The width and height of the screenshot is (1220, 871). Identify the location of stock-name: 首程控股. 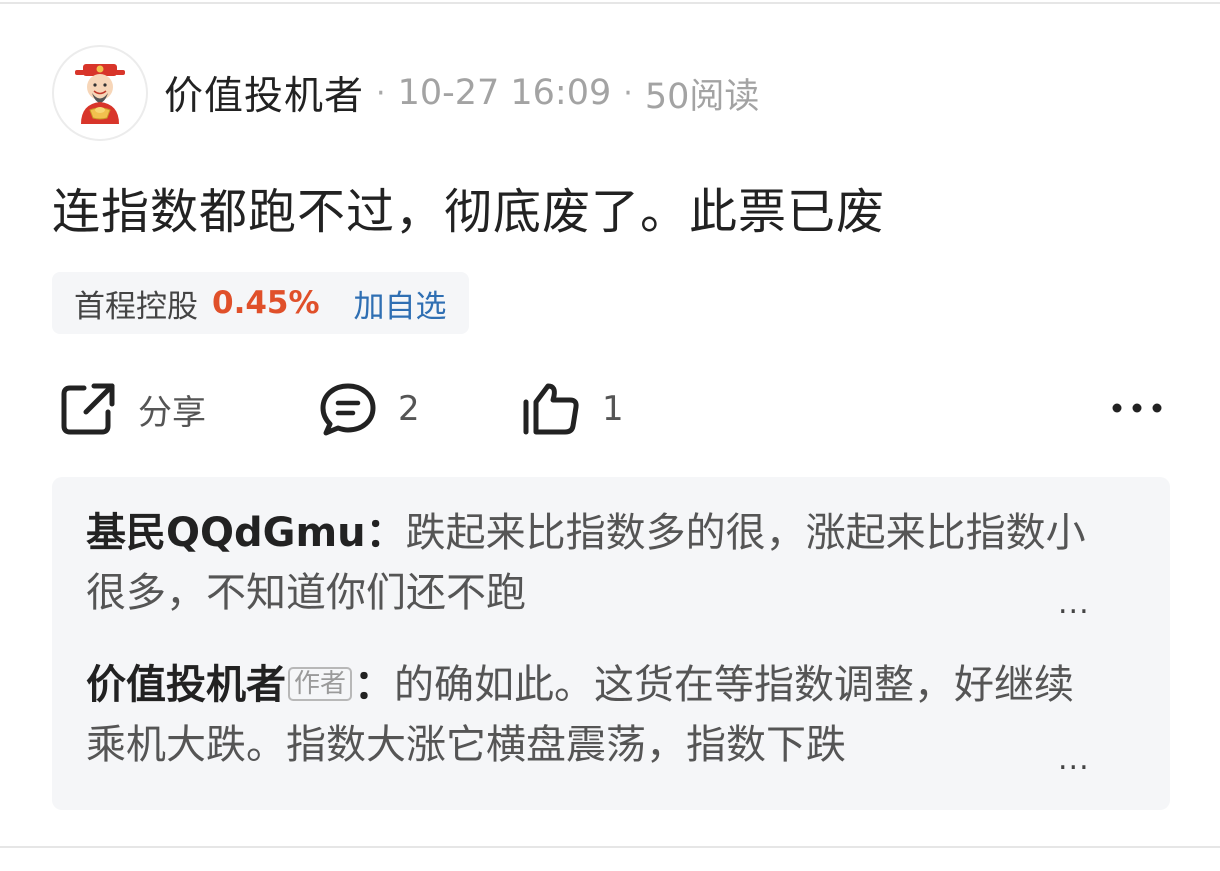
(136, 303).